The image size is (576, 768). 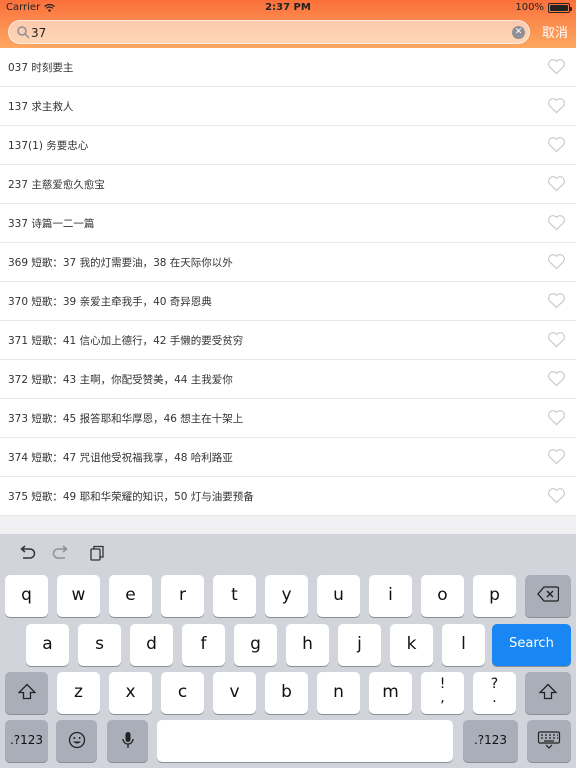 What do you see at coordinates (305, 741) in the screenshot?
I see `space-key` at bounding box center [305, 741].